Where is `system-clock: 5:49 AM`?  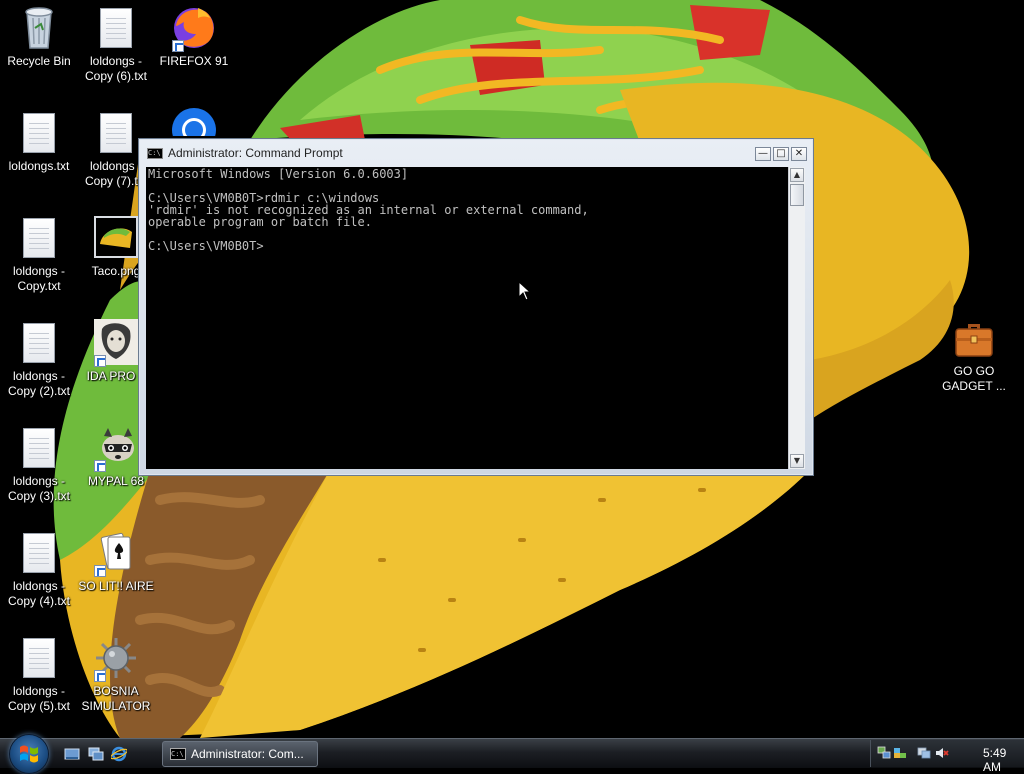 system-clock: 5:49 AM is located at coordinates (1003, 760).